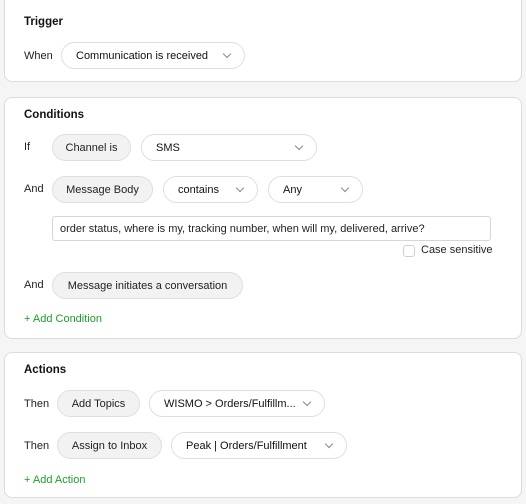  Describe the element at coordinates (142, 55) in the screenshot. I see `trigger-event-value: Communication is received` at that location.